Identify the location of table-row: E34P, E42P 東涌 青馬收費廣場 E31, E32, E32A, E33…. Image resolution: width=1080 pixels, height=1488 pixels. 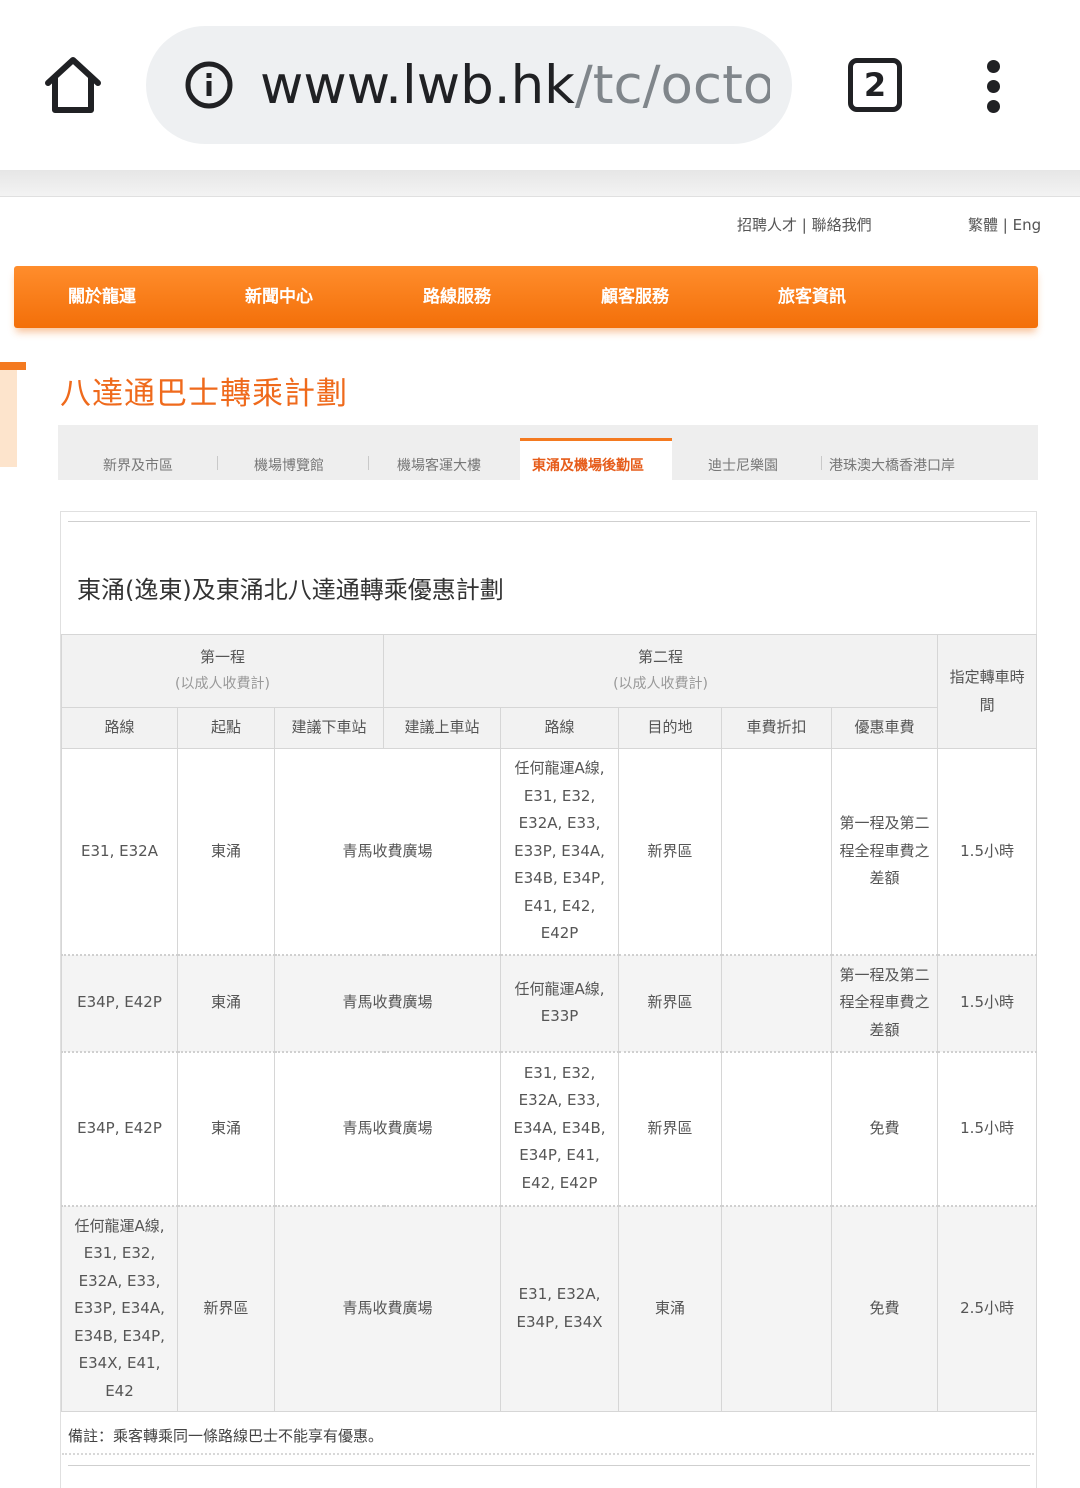
(549, 1128).